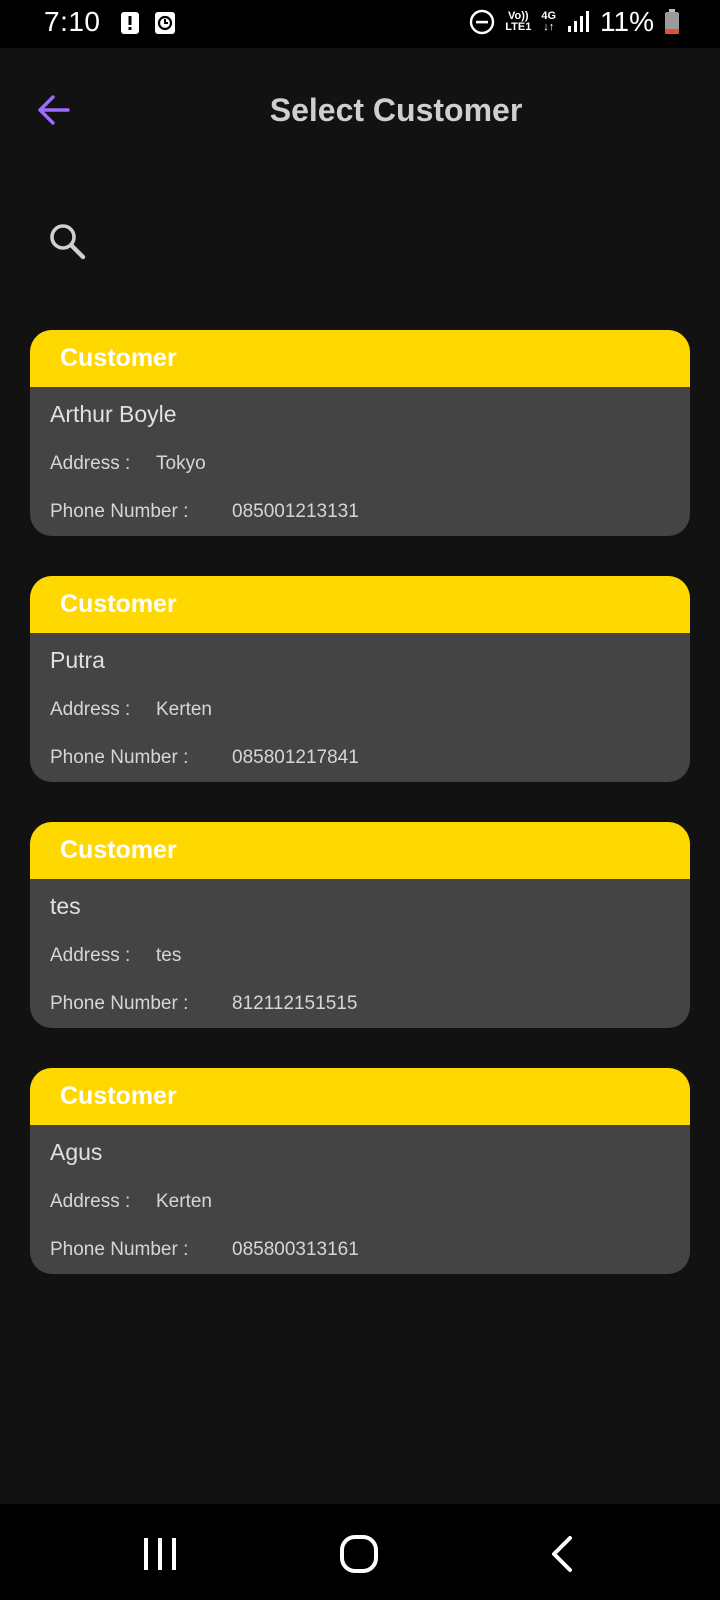  I want to click on status-time: 7:10, so click(72, 21).